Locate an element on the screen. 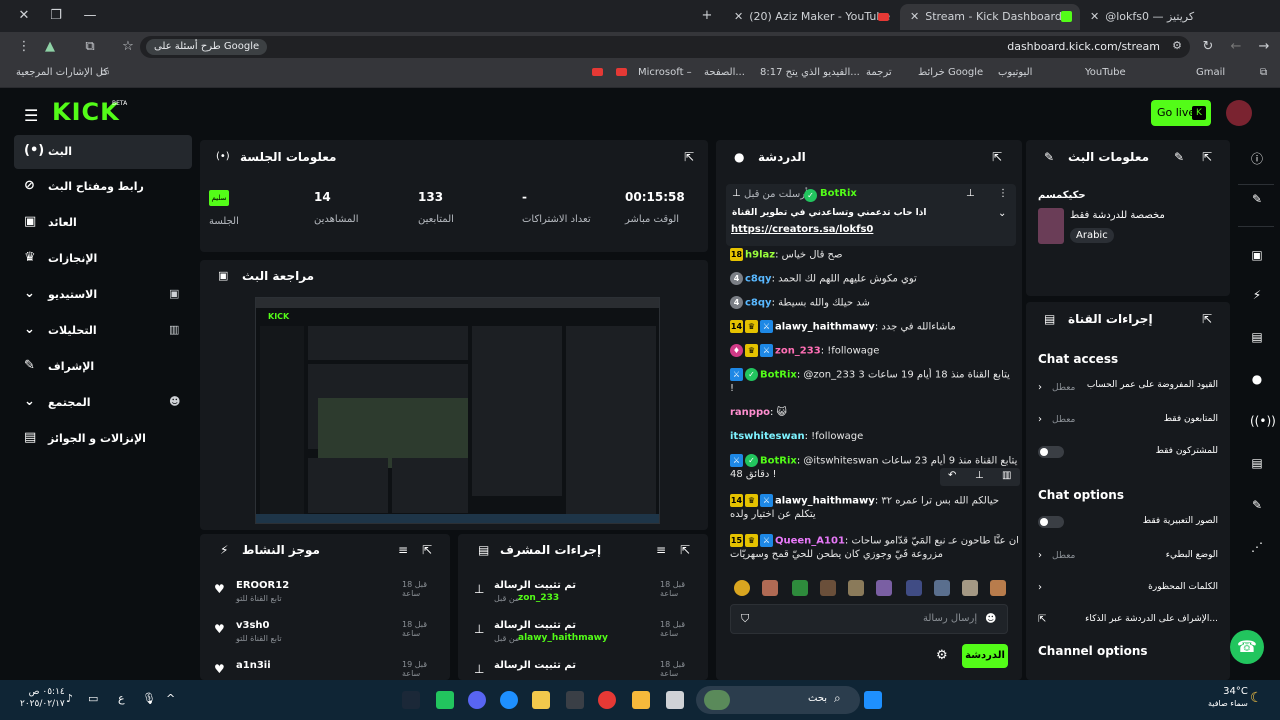  lightning-icon: ⚡ is located at coordinates (1257, 295).